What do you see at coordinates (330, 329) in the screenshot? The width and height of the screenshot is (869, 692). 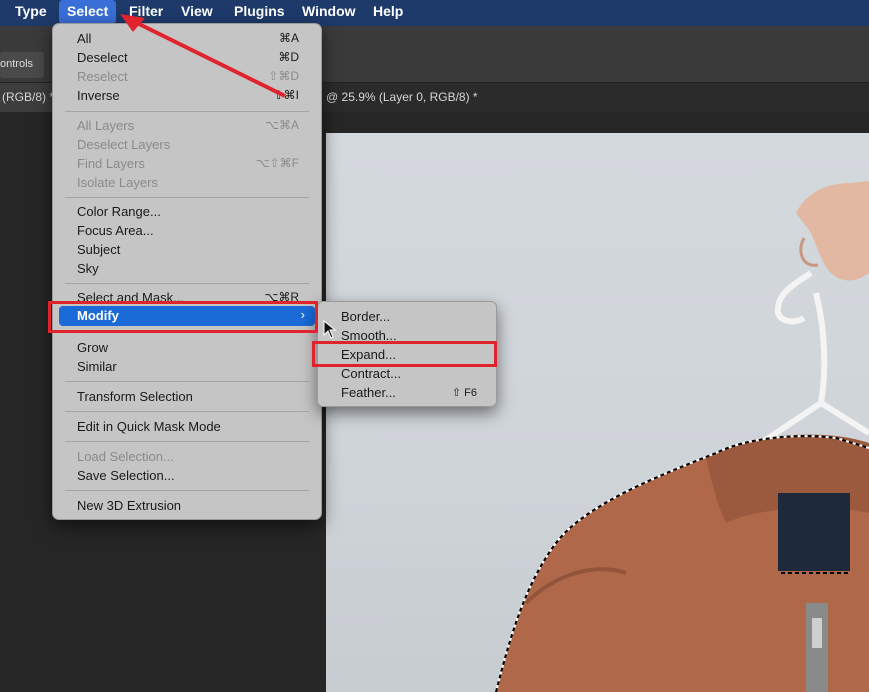 I see `mouse-cursor-icon` at bounding box center [330, 329].